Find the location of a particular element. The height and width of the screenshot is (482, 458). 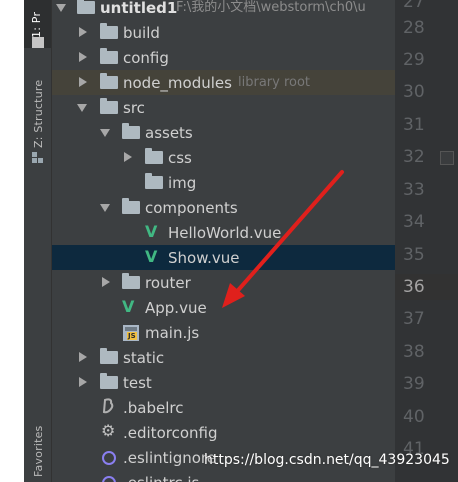

watermark: https://blog.csdn.net/qq_43923045 is located at coordinates (327, 460).